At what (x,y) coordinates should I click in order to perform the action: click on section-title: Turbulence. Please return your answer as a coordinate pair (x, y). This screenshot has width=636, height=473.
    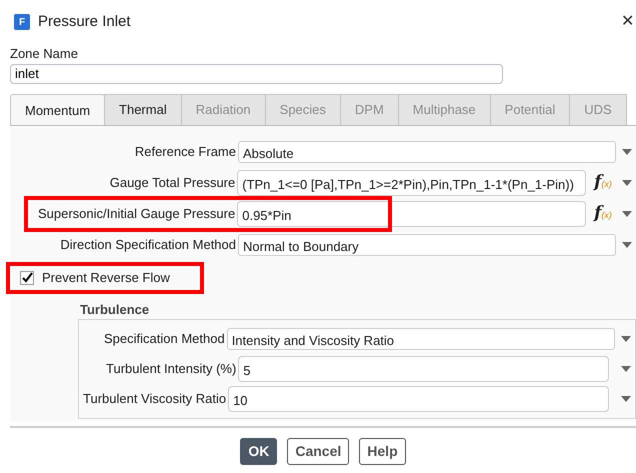
    Looking at the image, I should click on (115, 309).